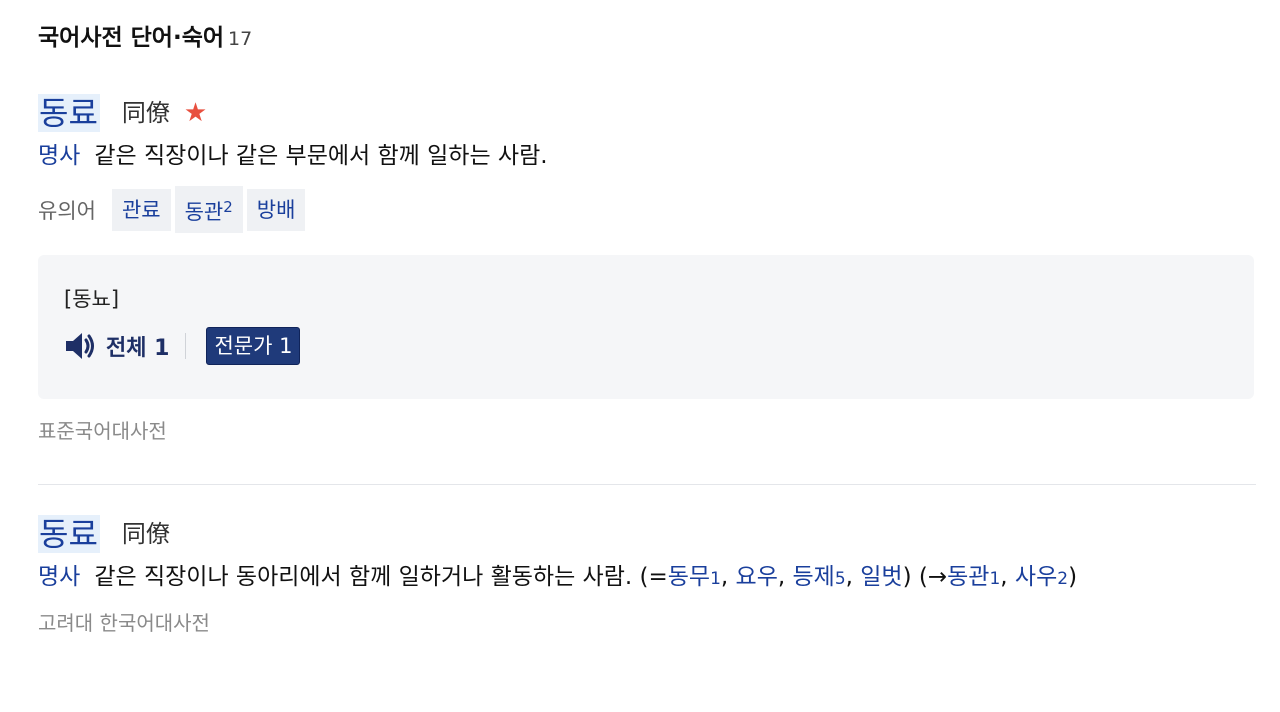  Describe the element at coordinates (92, 299) in the screenshot. I see `pronunciation-text: [동뇨]` at that location.